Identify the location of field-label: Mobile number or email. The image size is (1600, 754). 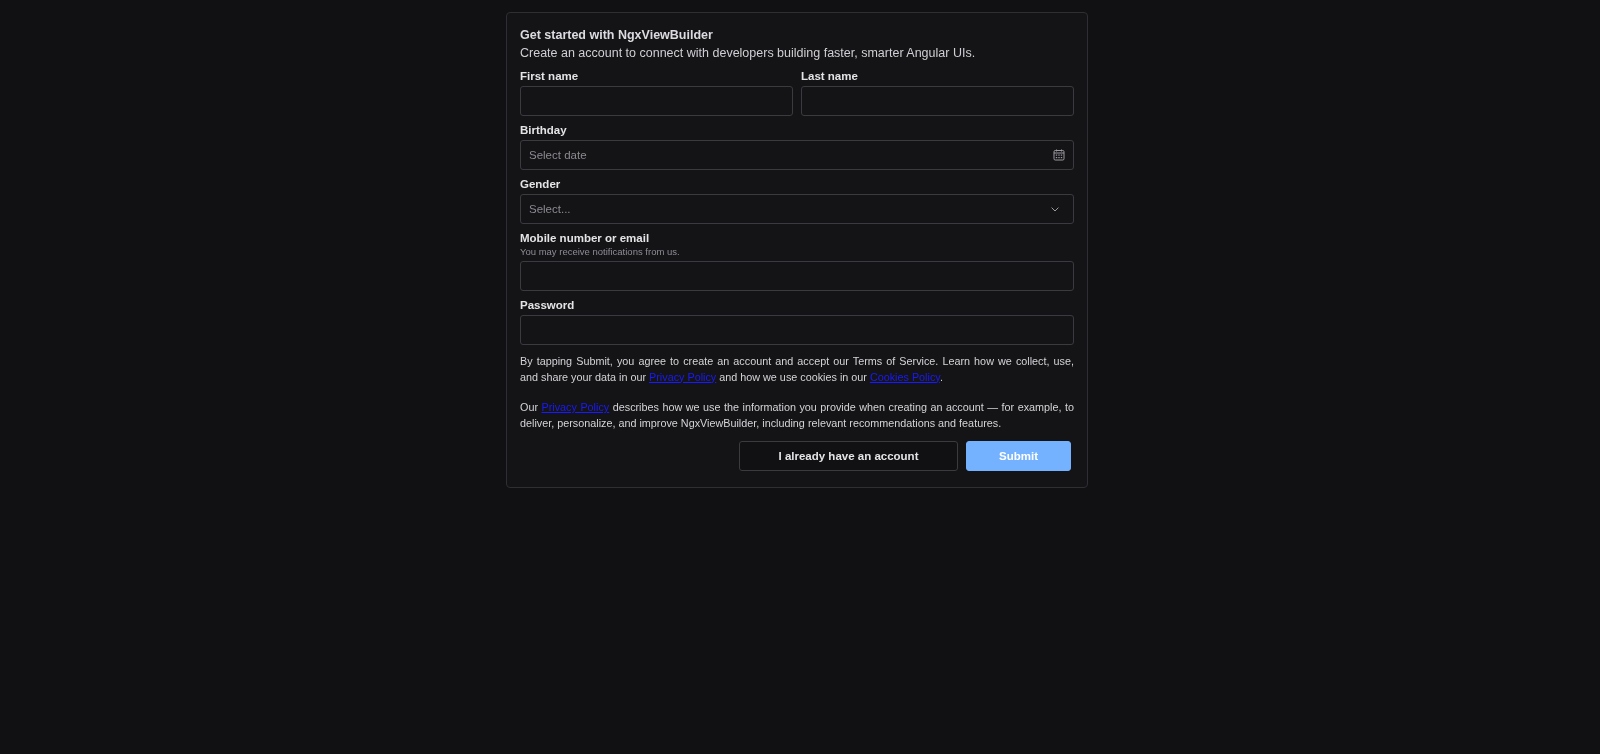
(585, 238).